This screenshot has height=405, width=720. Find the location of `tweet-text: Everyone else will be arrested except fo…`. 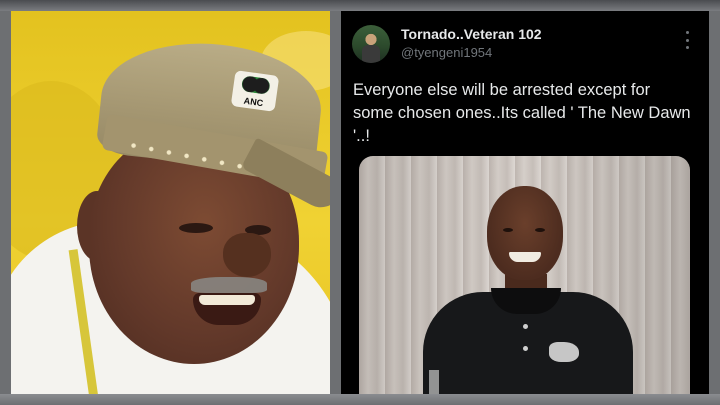

tweet-text: Everyone else will be arrested except fo… is located at coordinates (522, 113).